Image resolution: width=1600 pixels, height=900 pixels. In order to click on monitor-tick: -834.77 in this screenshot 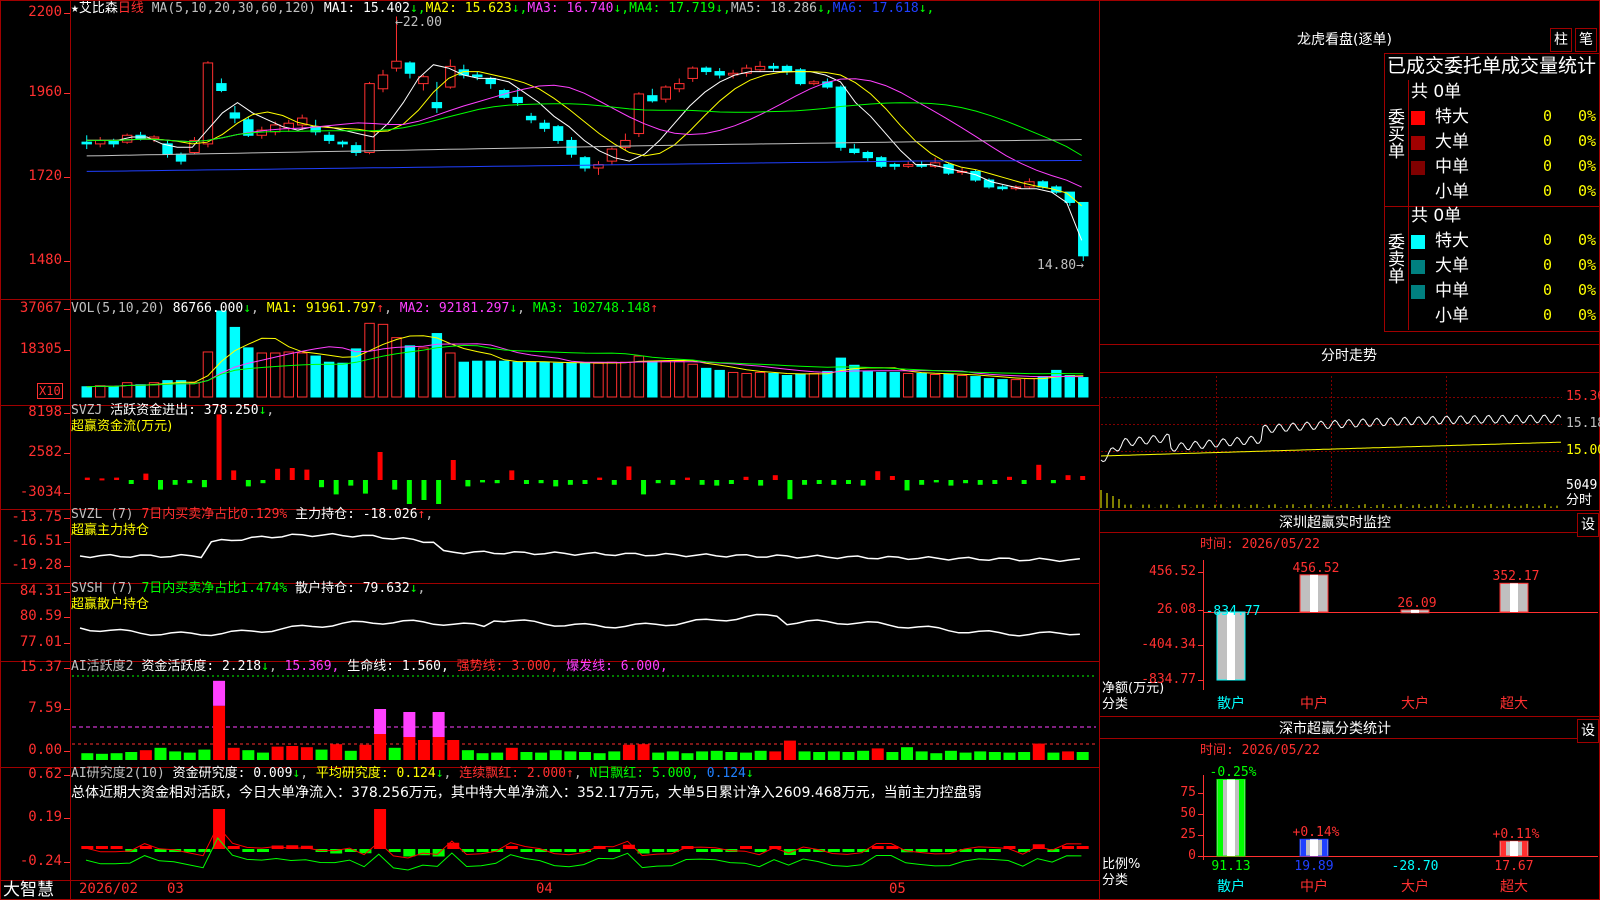, I will do `click(1168, 679)`.